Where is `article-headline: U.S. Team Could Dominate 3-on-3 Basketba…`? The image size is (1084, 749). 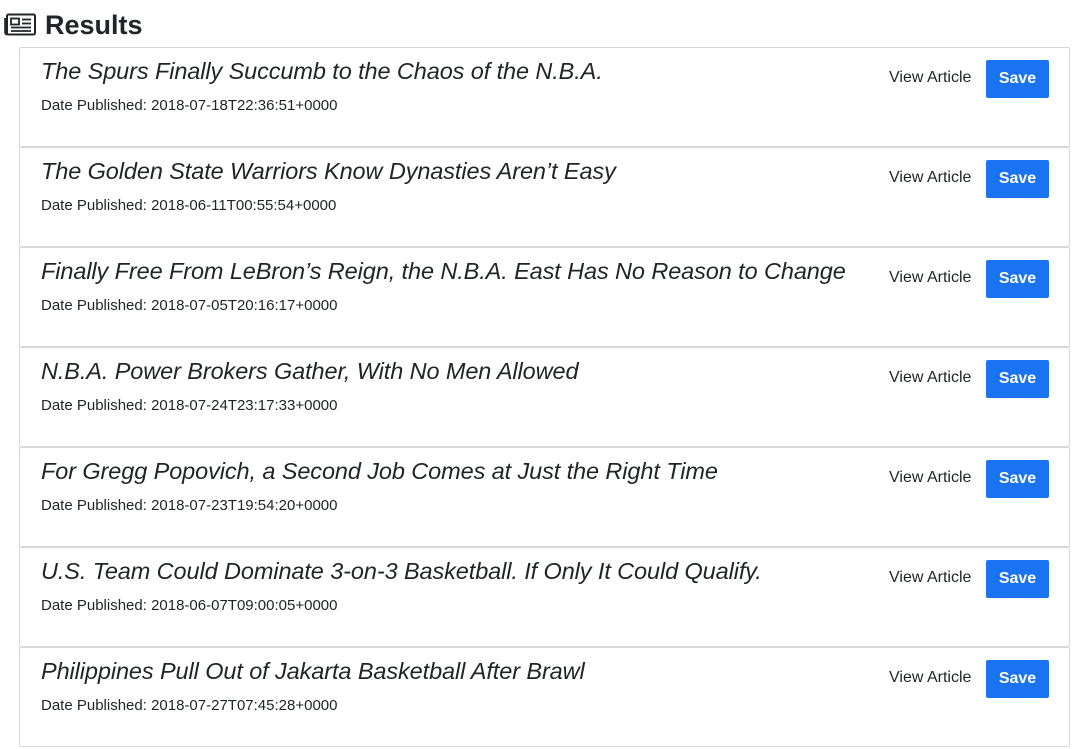
article-headline: U.S. Team Could Dominate 3-on-3 Basketba… is located at coordinates (401, 571).